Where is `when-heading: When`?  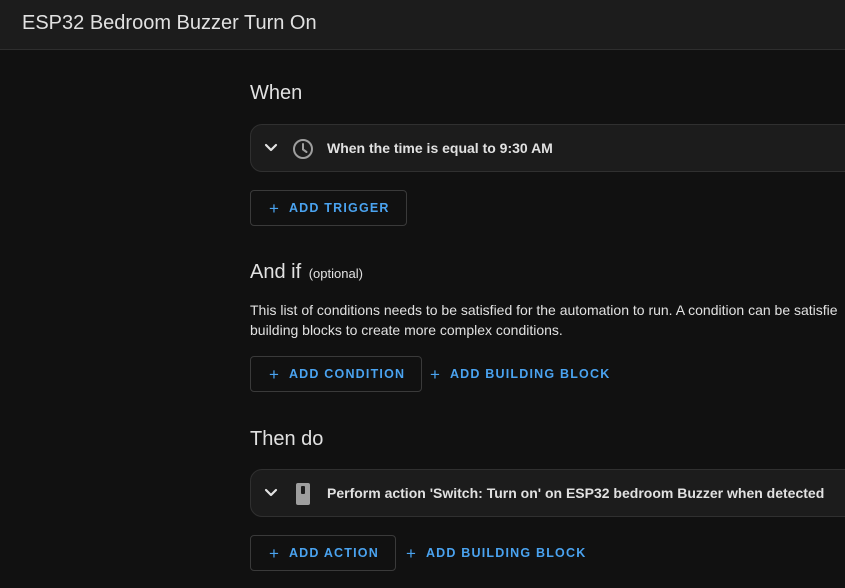
when-heading: When is located at coordinates (276, 93).